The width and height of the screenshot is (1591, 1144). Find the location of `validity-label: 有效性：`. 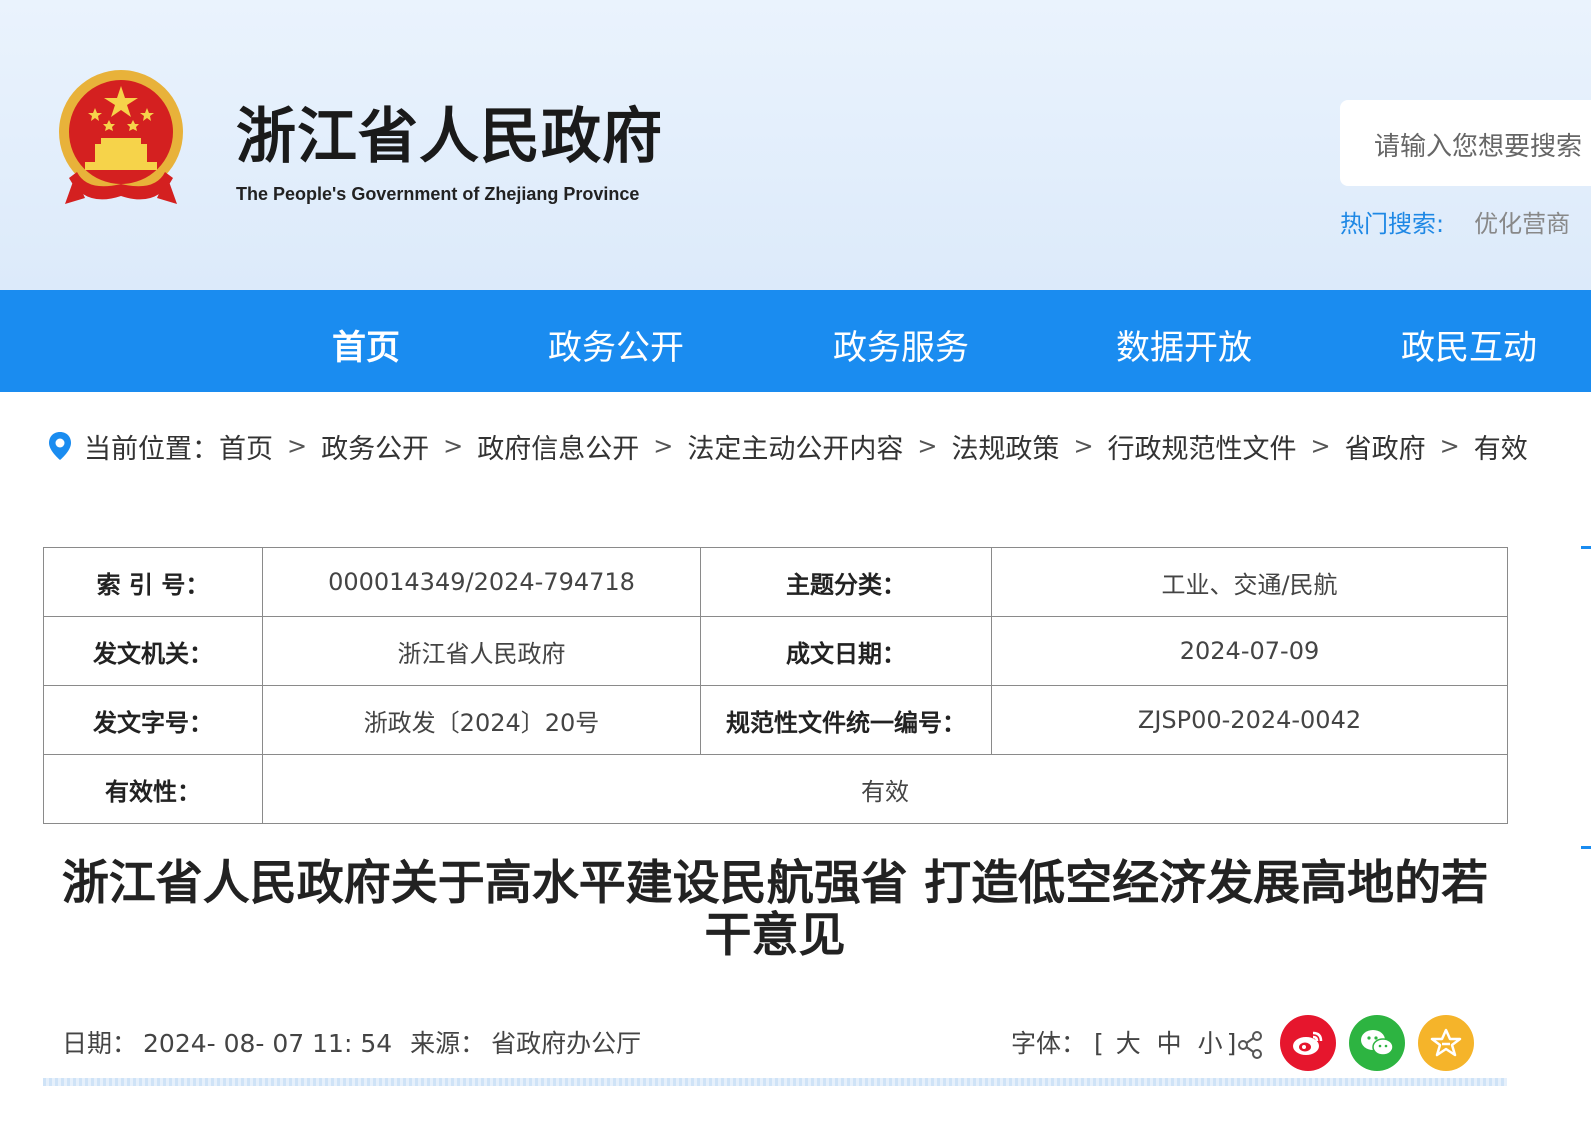

validity-label: 有效性： is located at coordinates (153, 789).